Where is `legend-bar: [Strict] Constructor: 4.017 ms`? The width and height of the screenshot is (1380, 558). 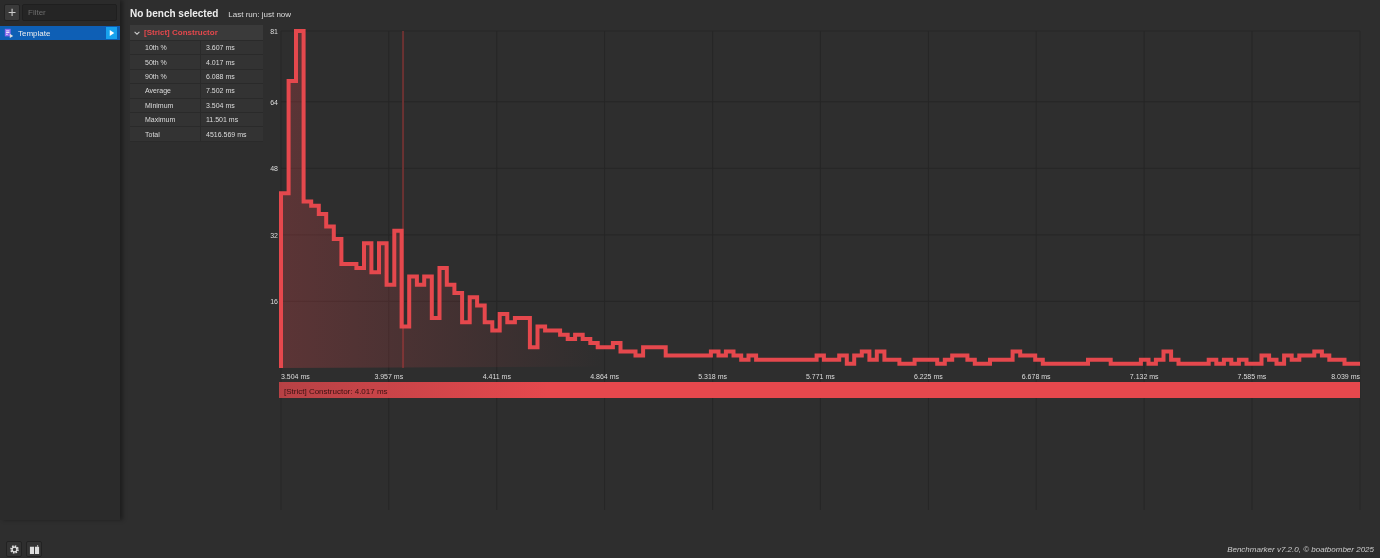
legend-bar: [Strict] Constructor: 4.017 ms is located at coordinates (819, 390).